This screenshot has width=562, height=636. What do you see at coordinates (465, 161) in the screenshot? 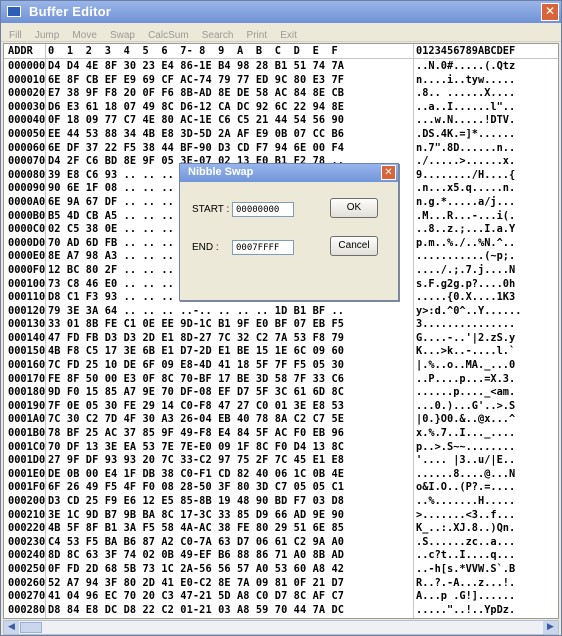
I see `row-ascii: ./.....>......x.` at bounding box center [465, 161].